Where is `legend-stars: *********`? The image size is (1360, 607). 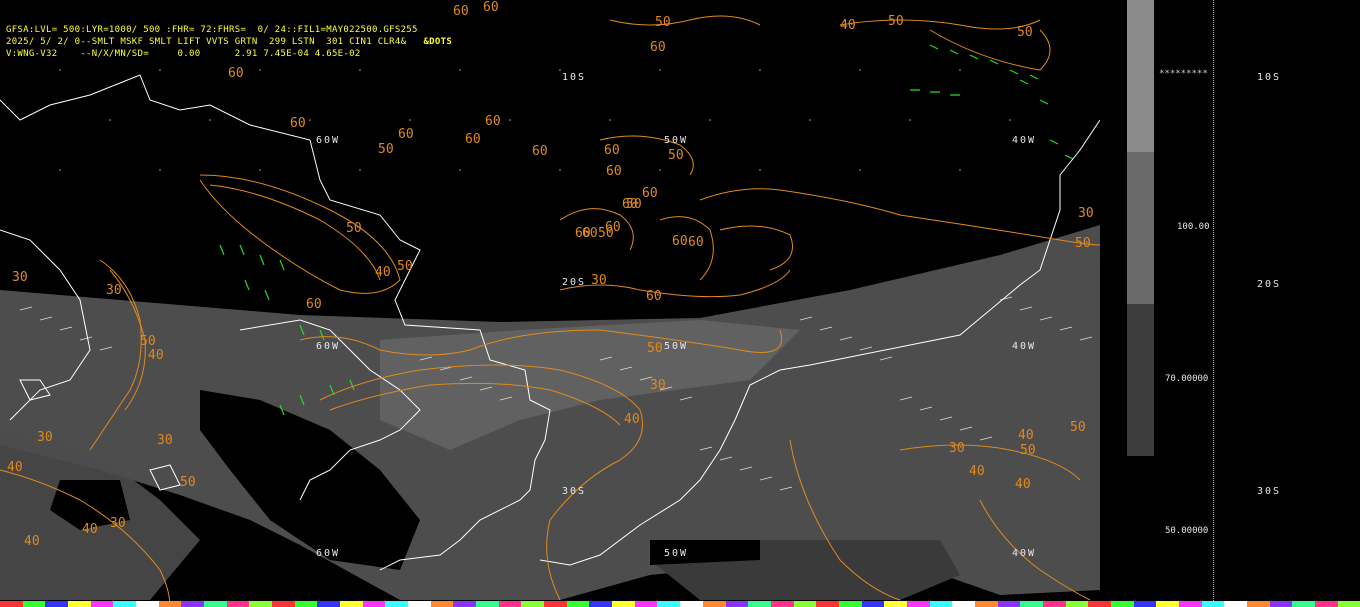
legend-stars: ********* is located at coordinates (1183, 74).